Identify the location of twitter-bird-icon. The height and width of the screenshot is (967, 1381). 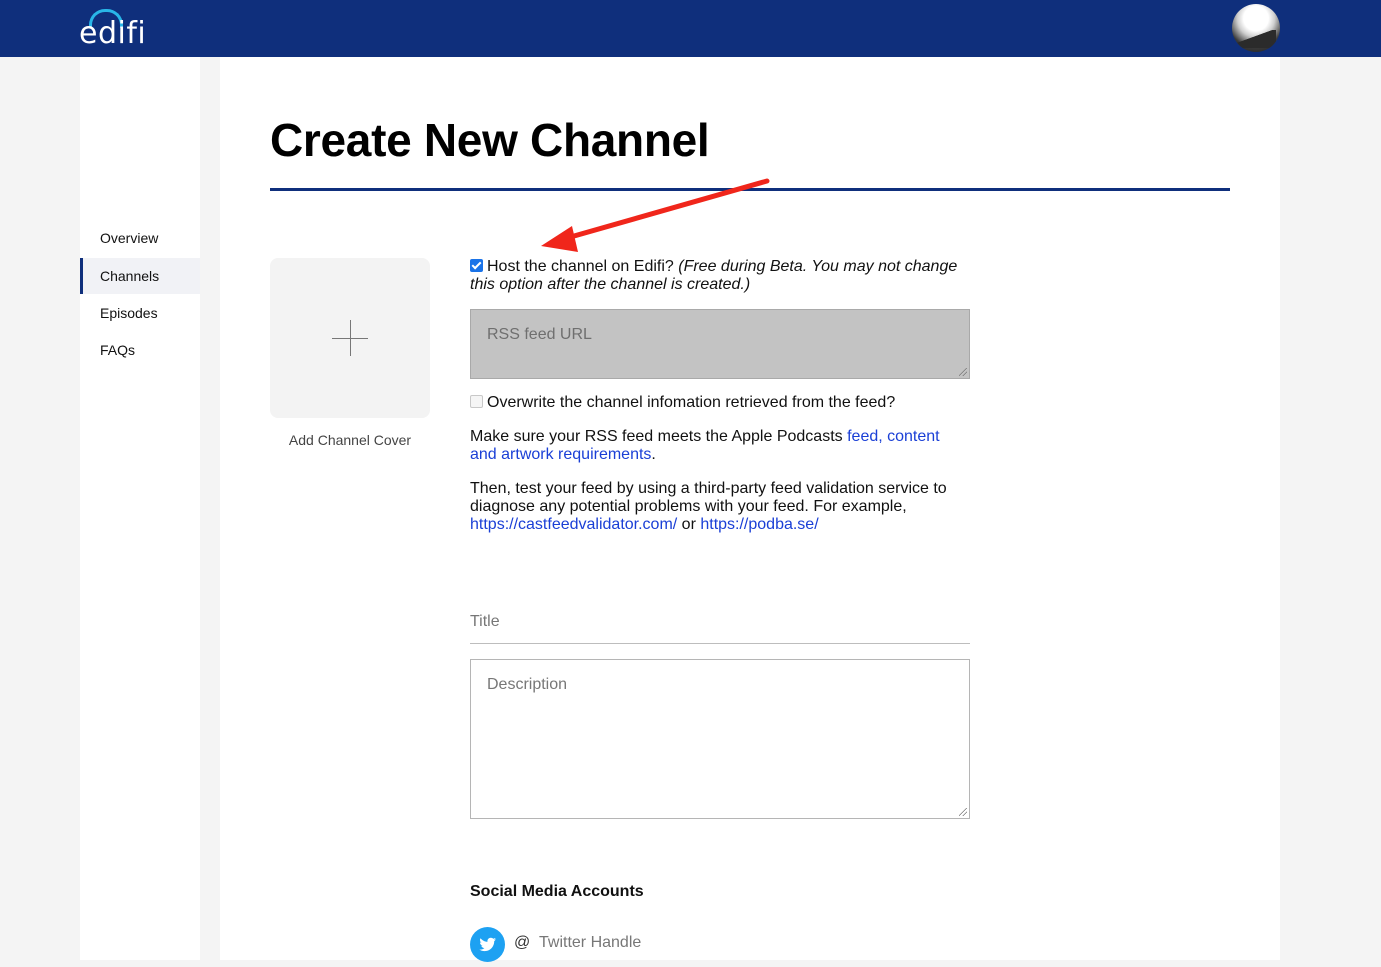
(487, 944).